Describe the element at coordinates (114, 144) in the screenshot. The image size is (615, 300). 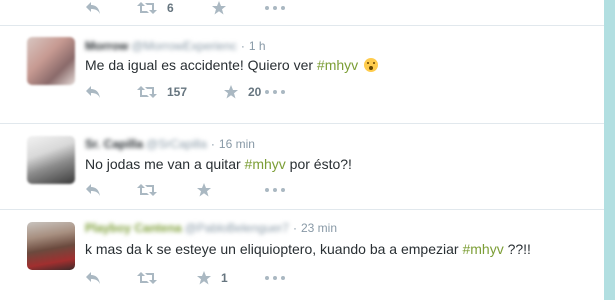
I see `author-name: Sr. Capilla` at that location.